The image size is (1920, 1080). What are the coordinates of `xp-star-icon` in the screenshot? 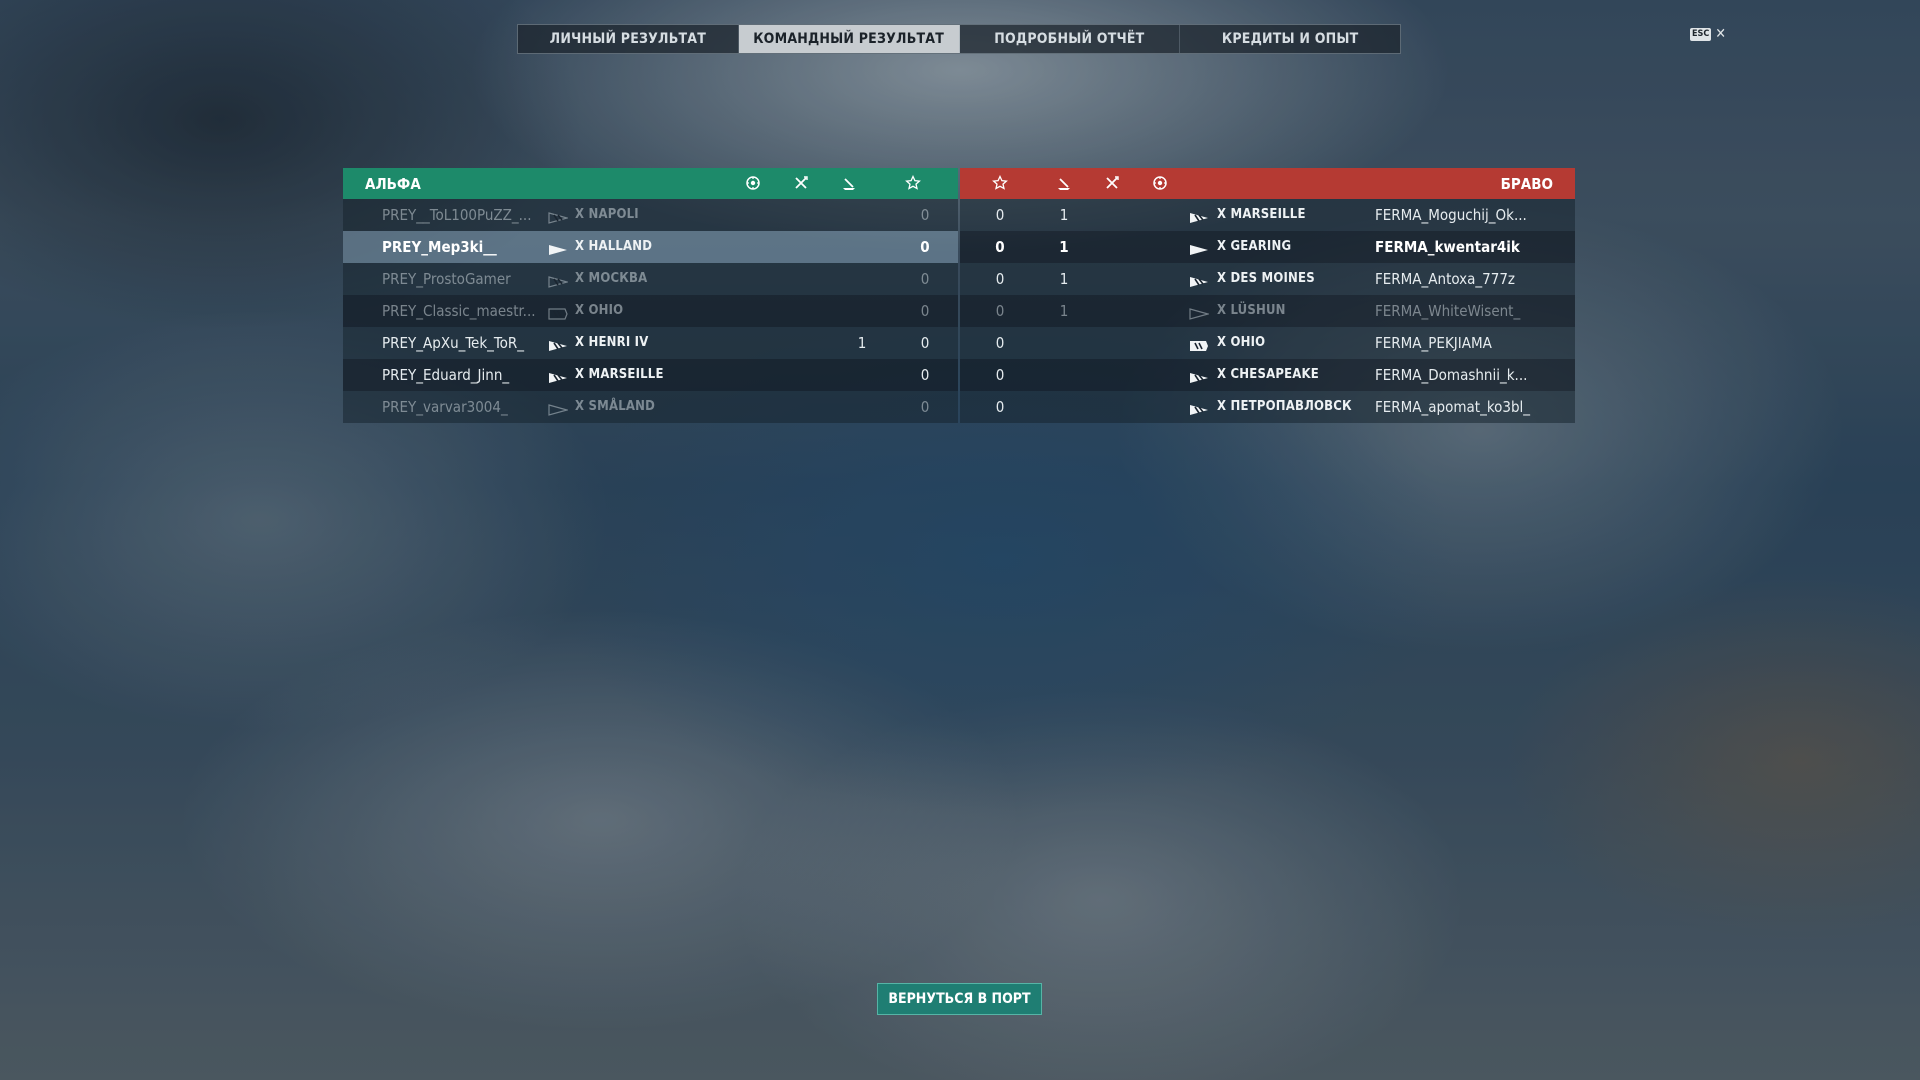 It's located at (1000, 183).